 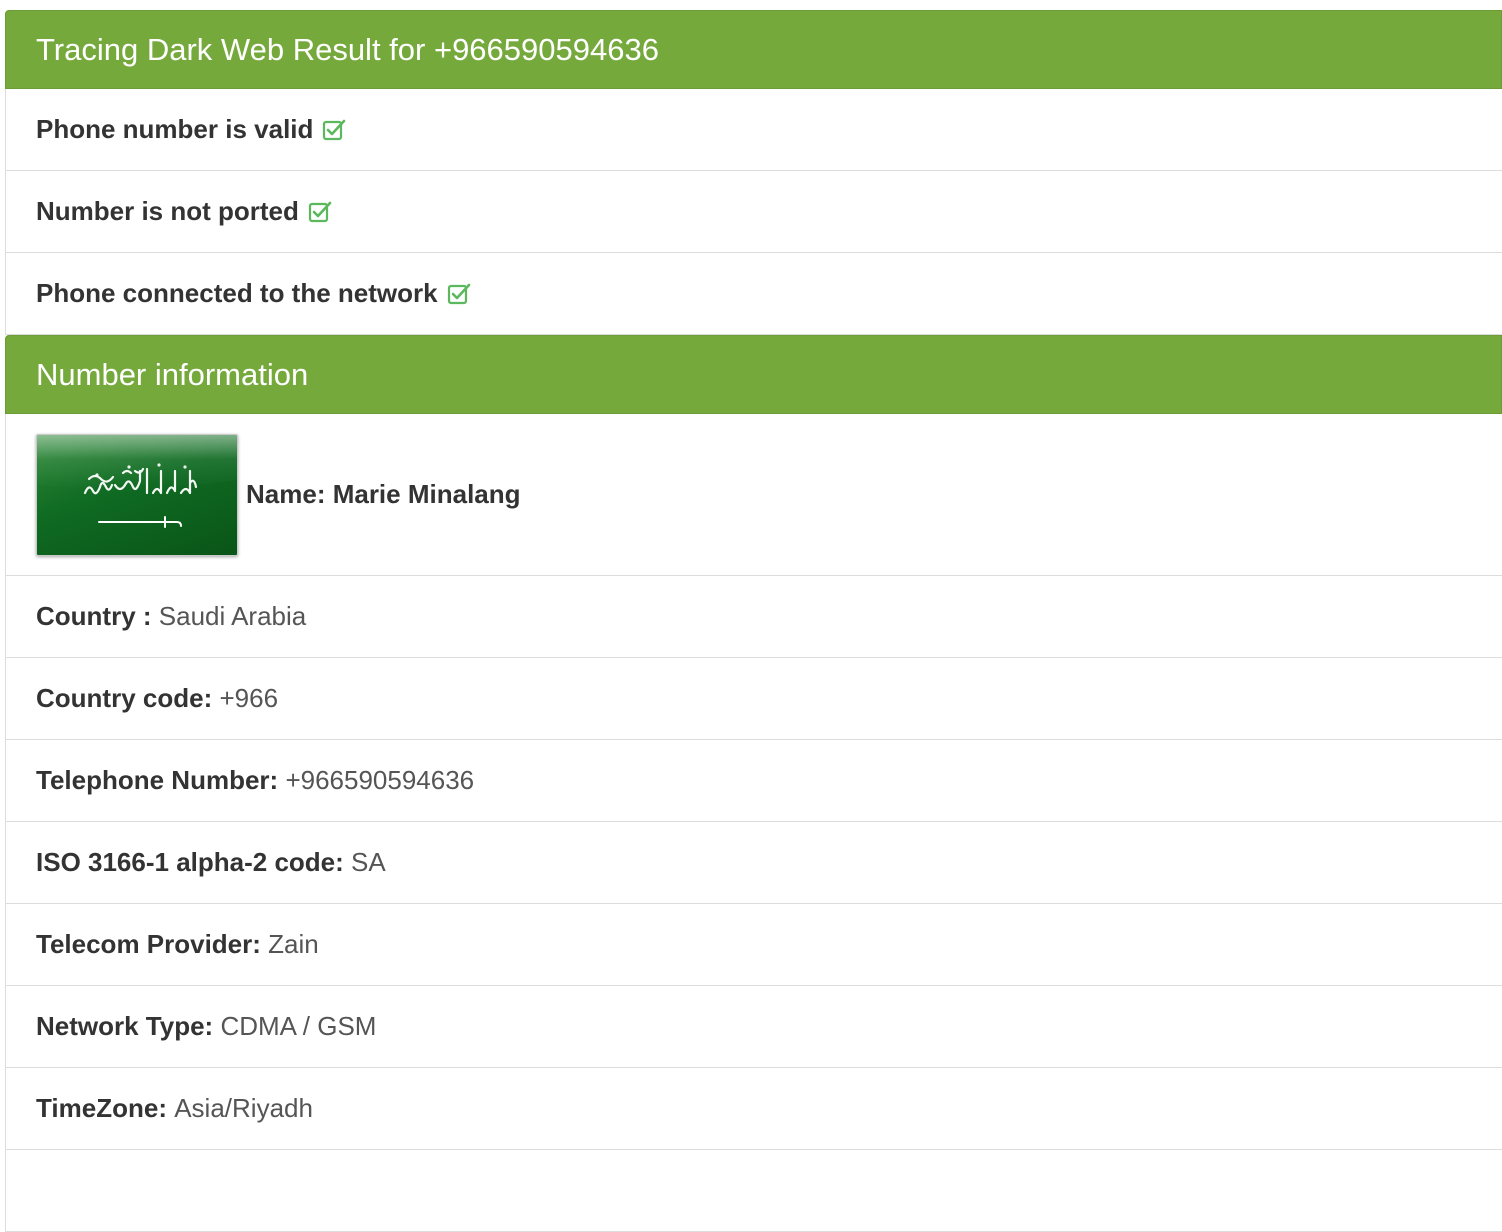 I want to click on status-item-valid: Phone number is valid, so click(x=753, y=130).